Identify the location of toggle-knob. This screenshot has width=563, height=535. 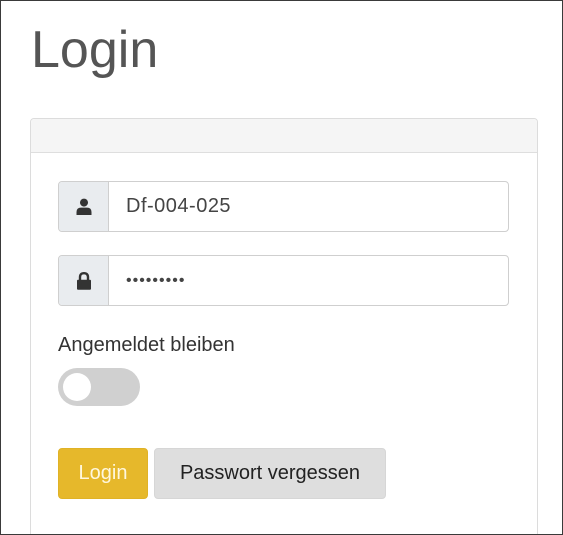
(77, 387).